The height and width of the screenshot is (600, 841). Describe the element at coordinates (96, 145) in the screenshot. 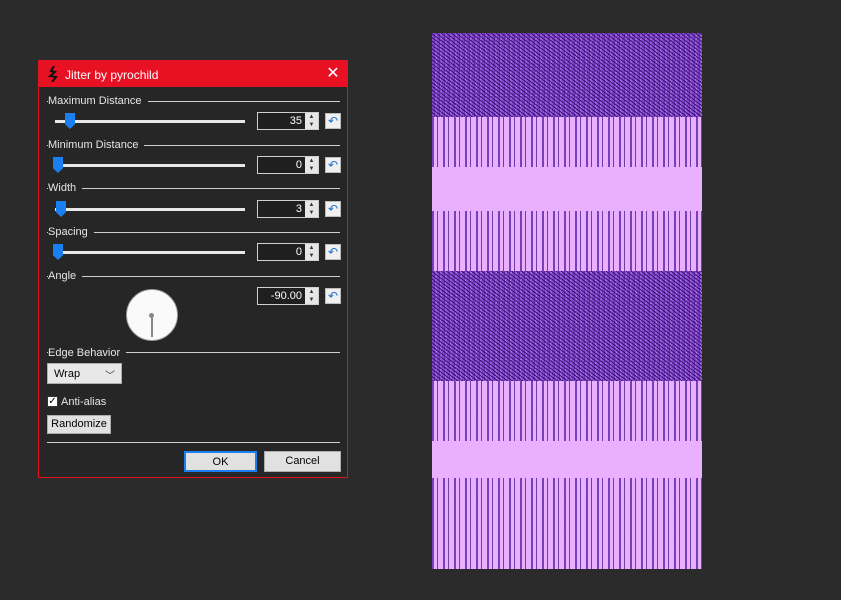

I see `min-distance-label: Minimum Distance` at that location.